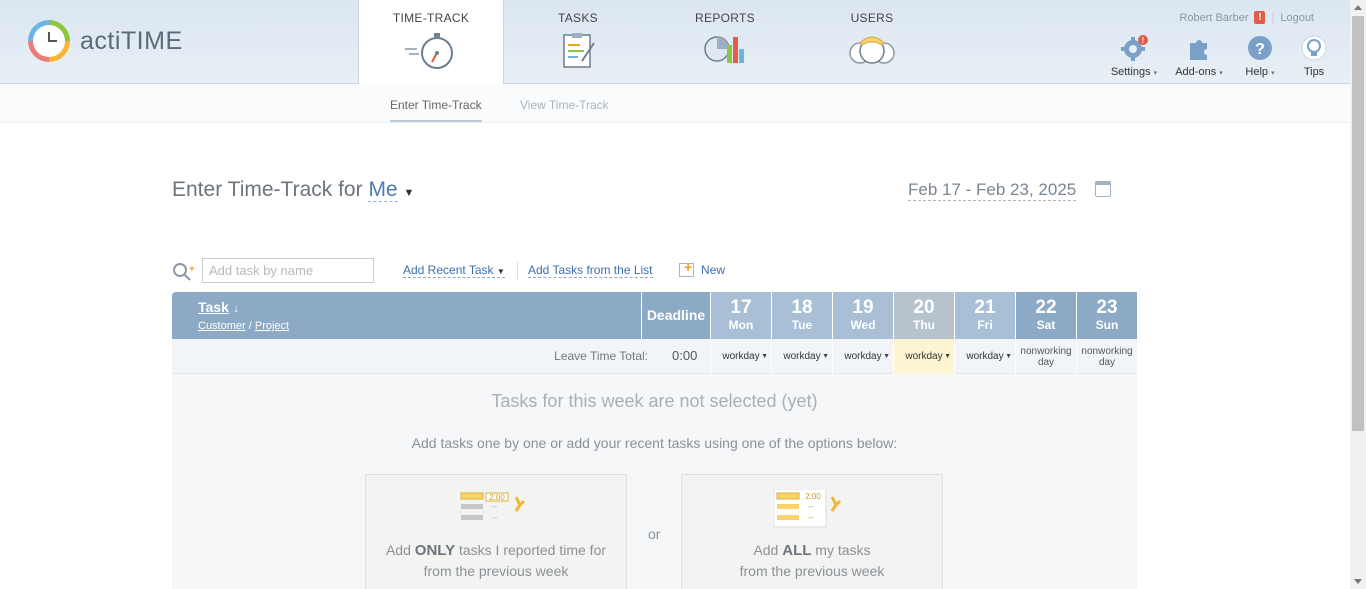 This screenshot has width=1366, height=589. What do you see at coordinates (564, 105) in the screenshot?
I see `subtab-view-time-track: View Time-Track` at bounding box center [564, 105].